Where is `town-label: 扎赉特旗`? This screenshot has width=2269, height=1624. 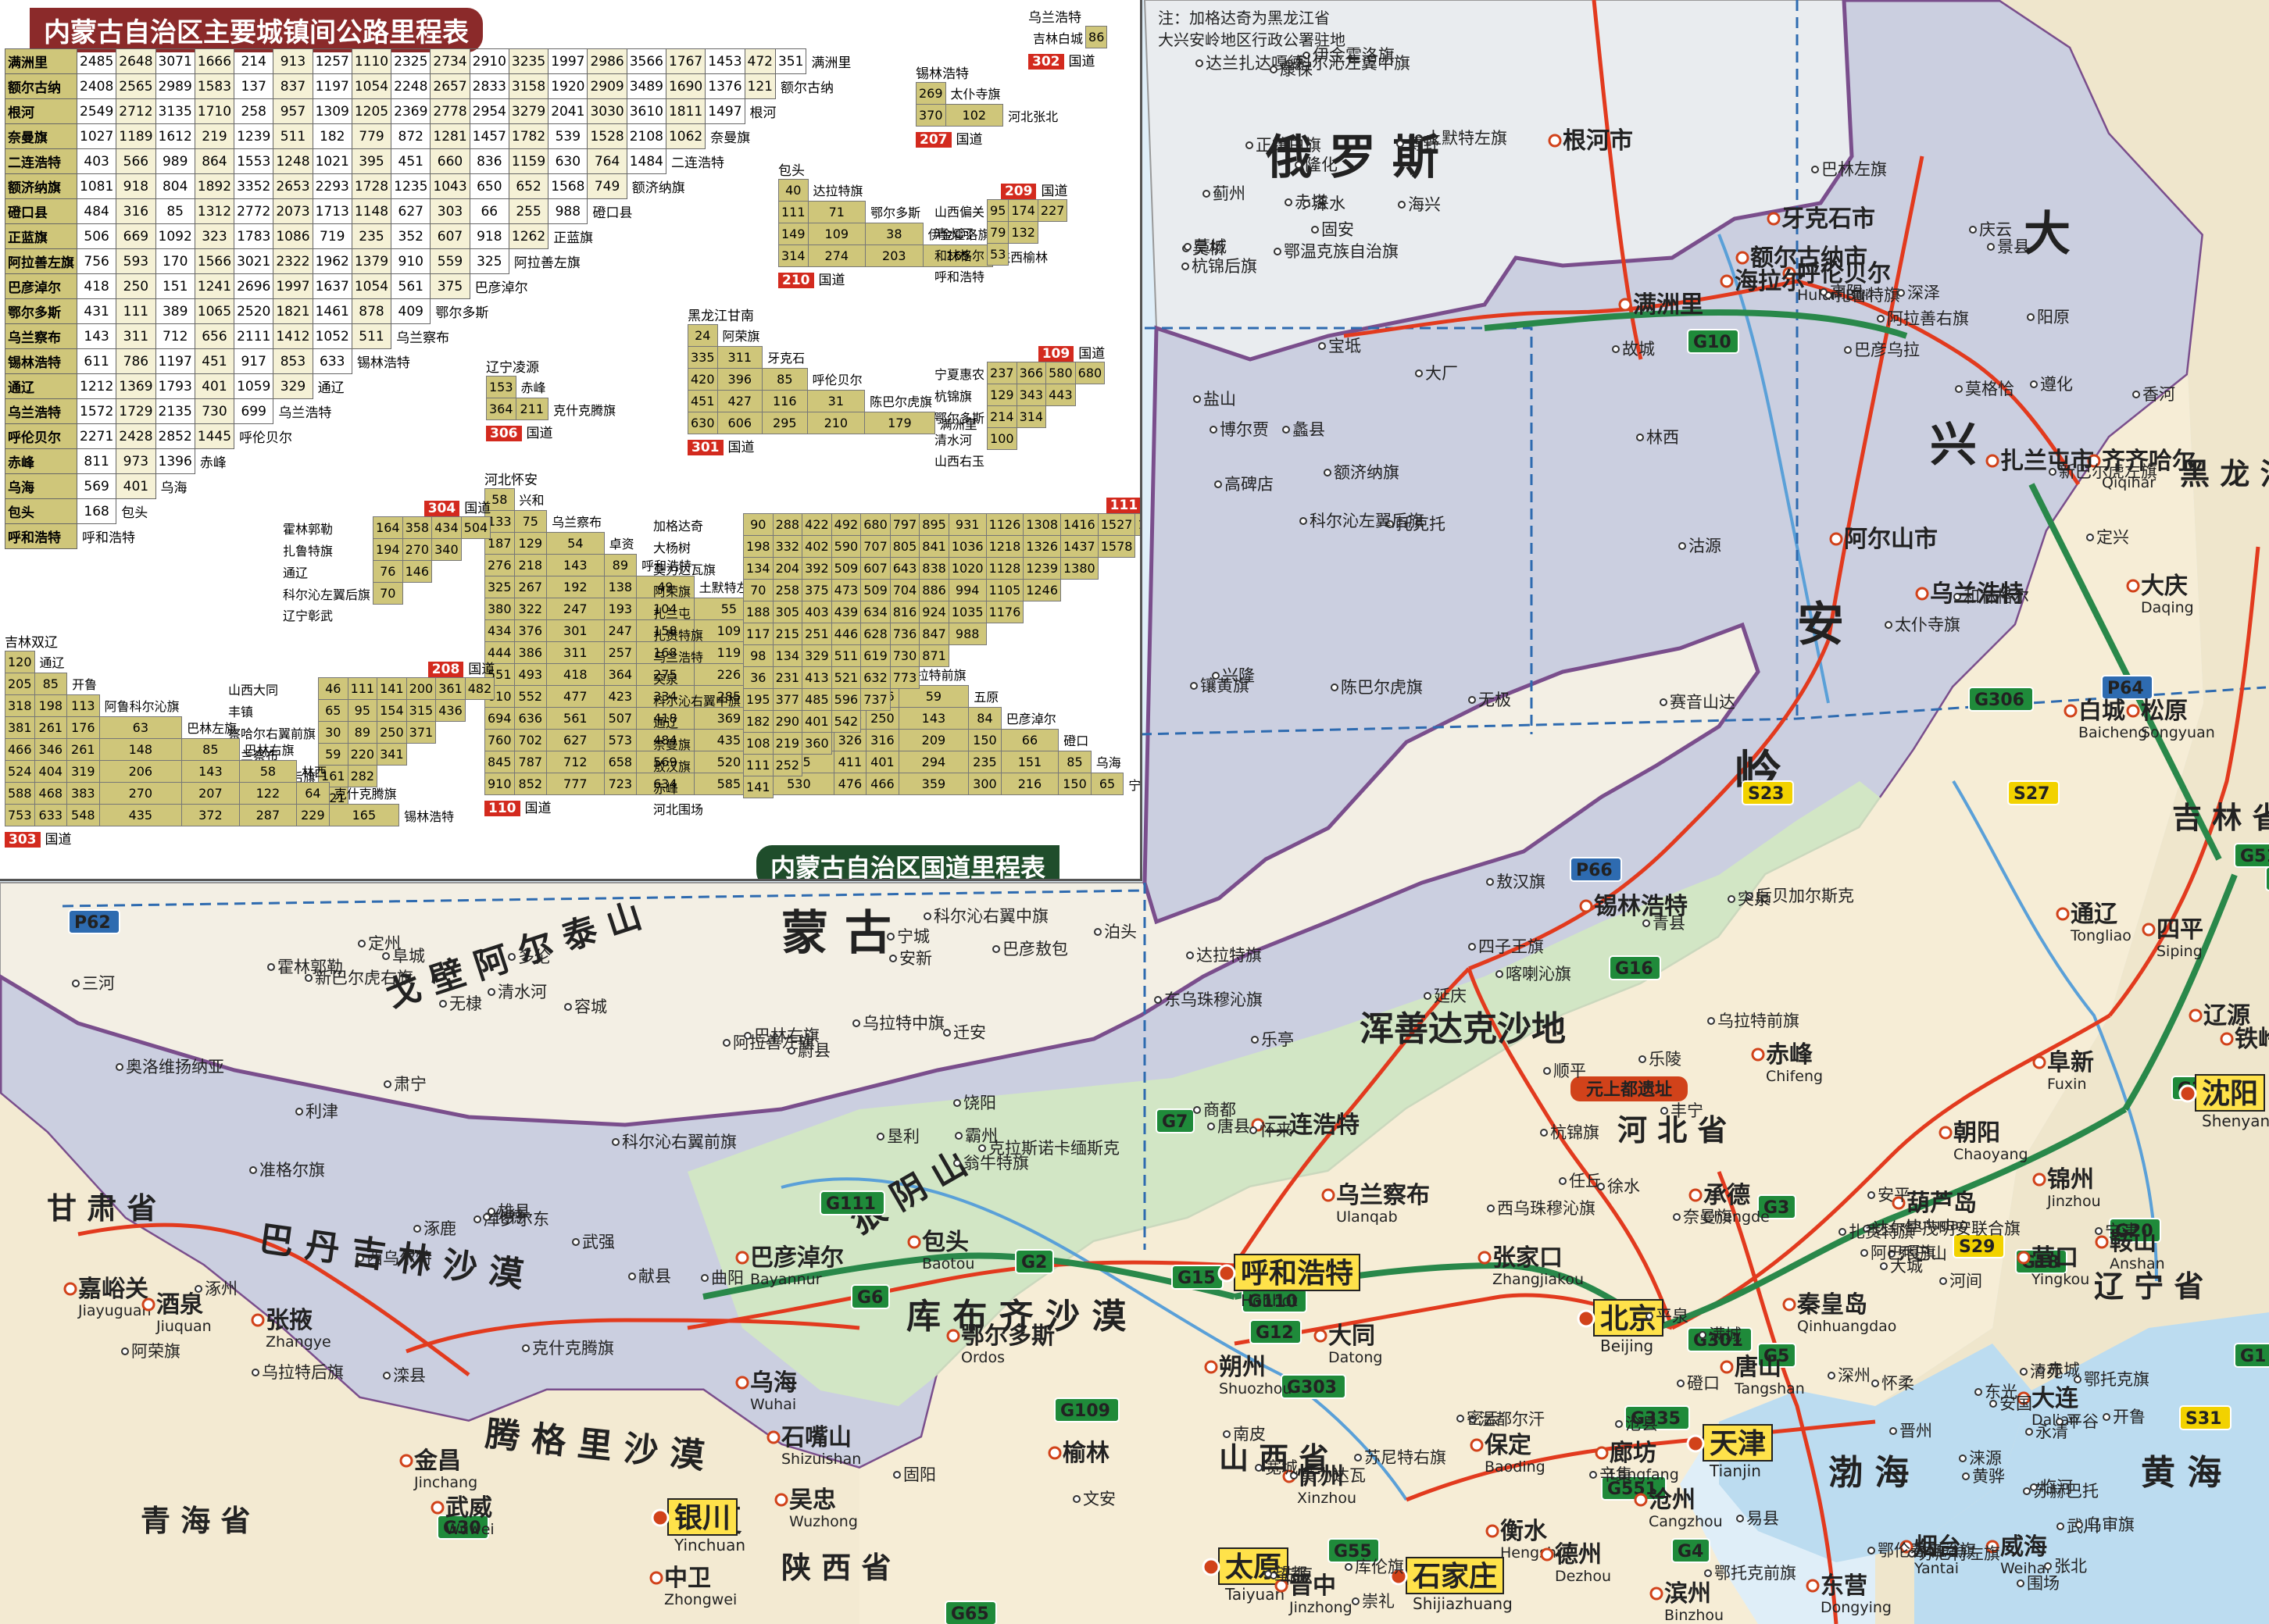
town-label: 扎赉特旗 is located at coordinates (1882, 1231).